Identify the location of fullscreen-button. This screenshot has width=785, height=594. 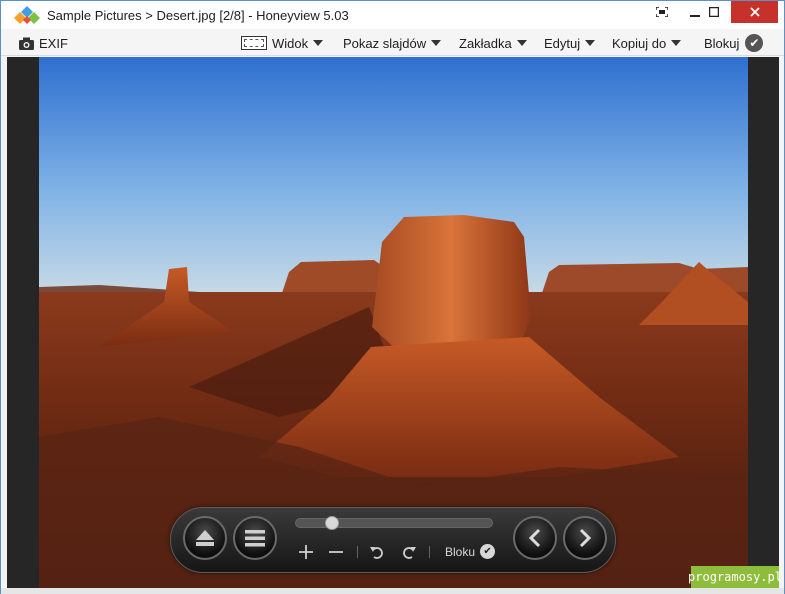
(662, 12).